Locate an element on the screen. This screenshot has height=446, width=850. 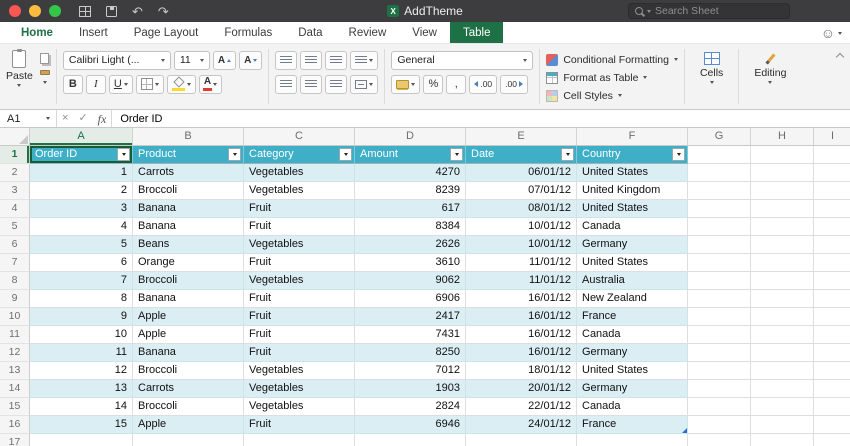
decrease-font-button: A is located at coordinates (251, 60).